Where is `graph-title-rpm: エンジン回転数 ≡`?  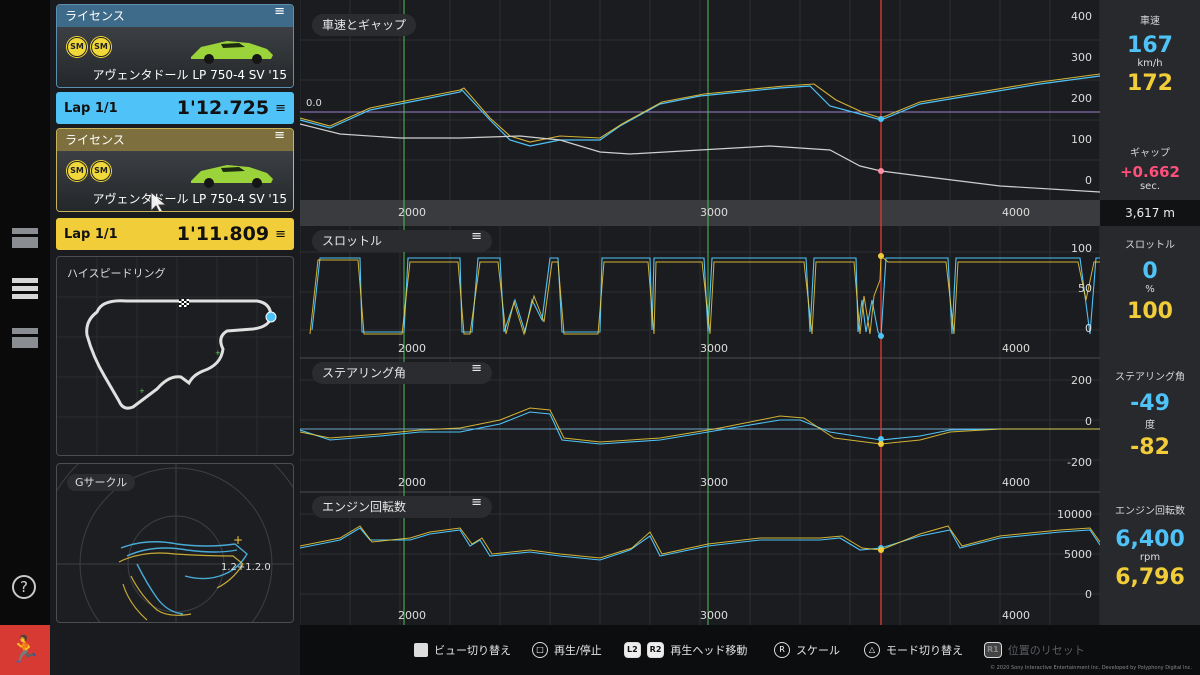 graph-title-rpm: エンジン回転数 ≡ is located at coordinates (402, 507).